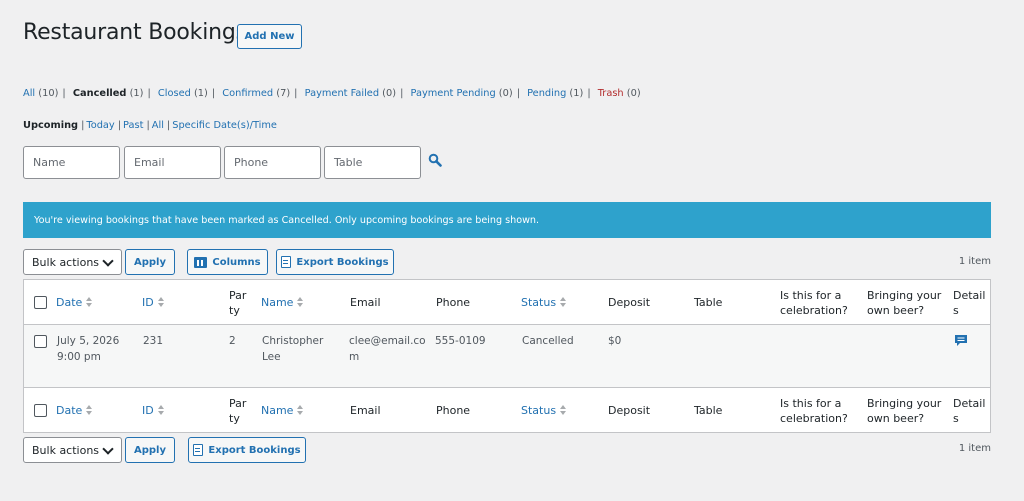 The width and height of the screenshot is (1024, 501). I want to click on date-link-today: Today, so click(100, 125).